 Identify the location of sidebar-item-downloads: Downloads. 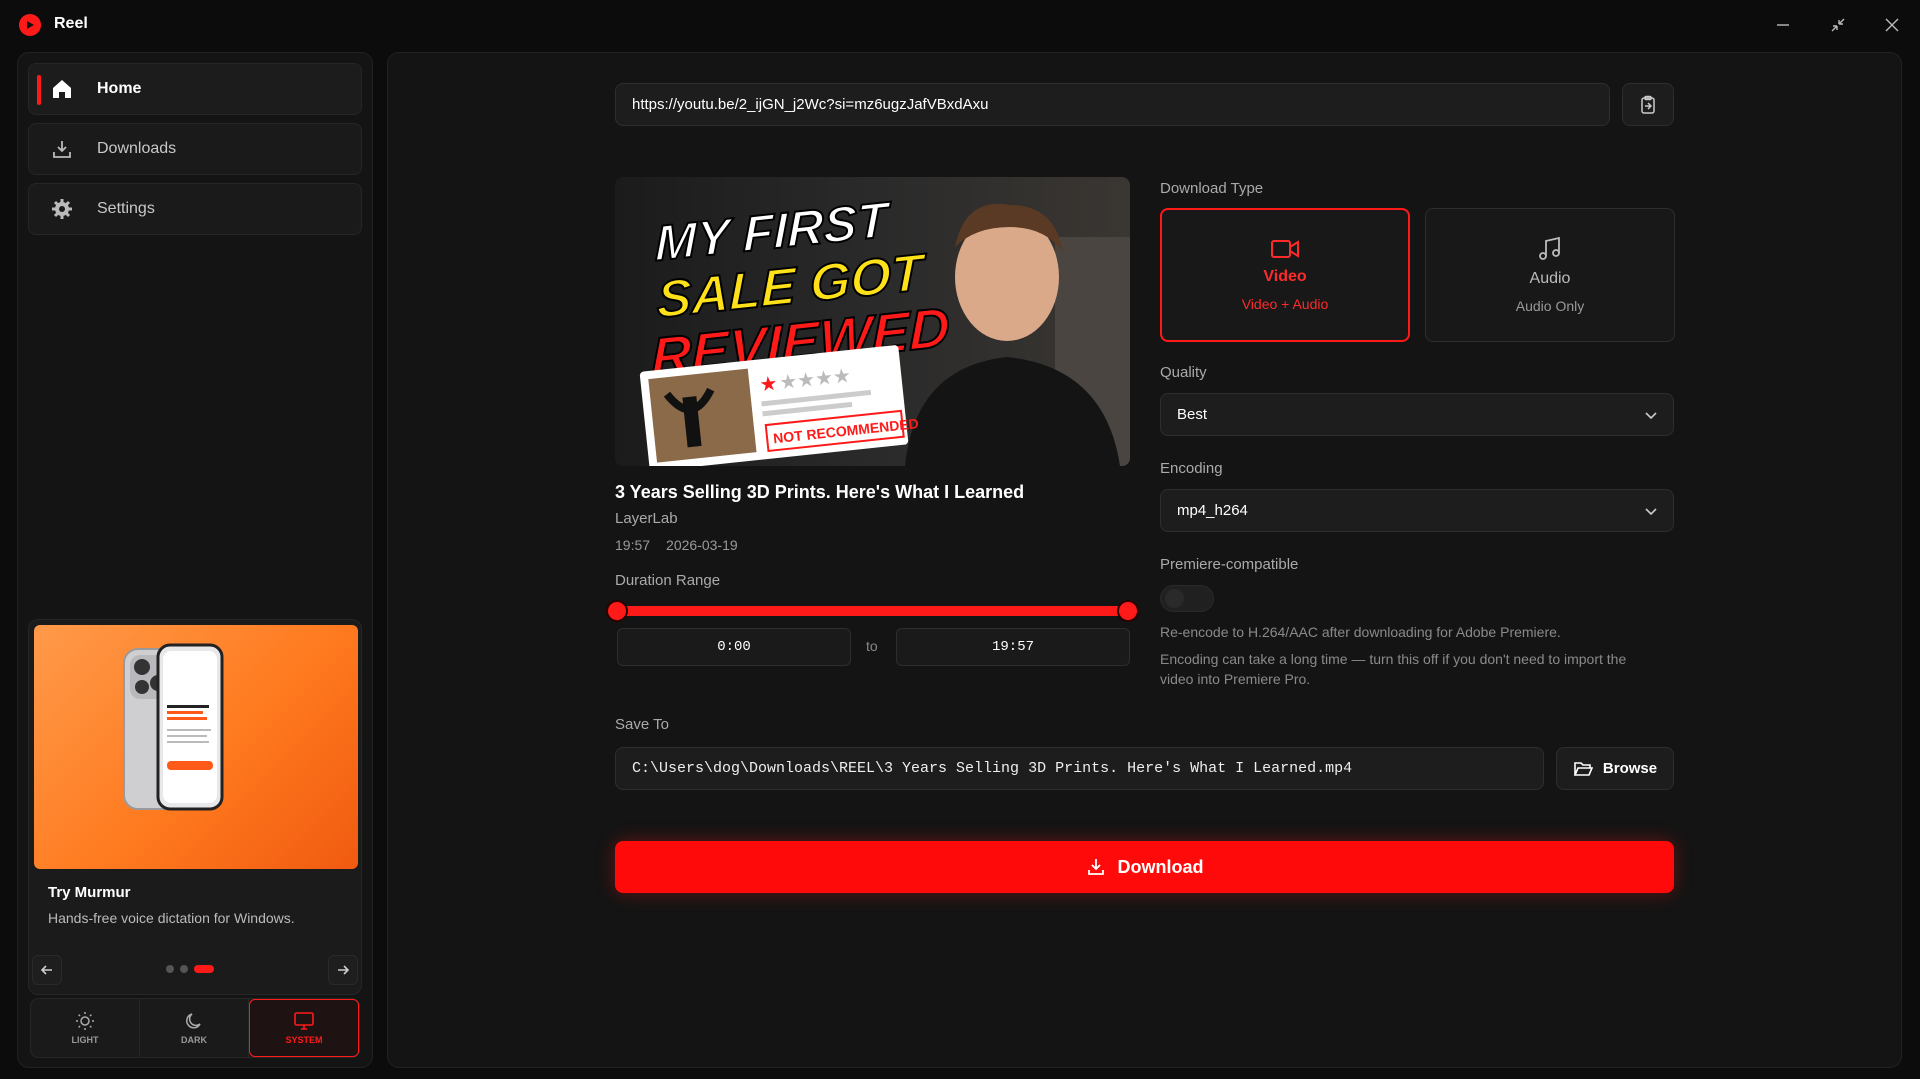
(195, 149).